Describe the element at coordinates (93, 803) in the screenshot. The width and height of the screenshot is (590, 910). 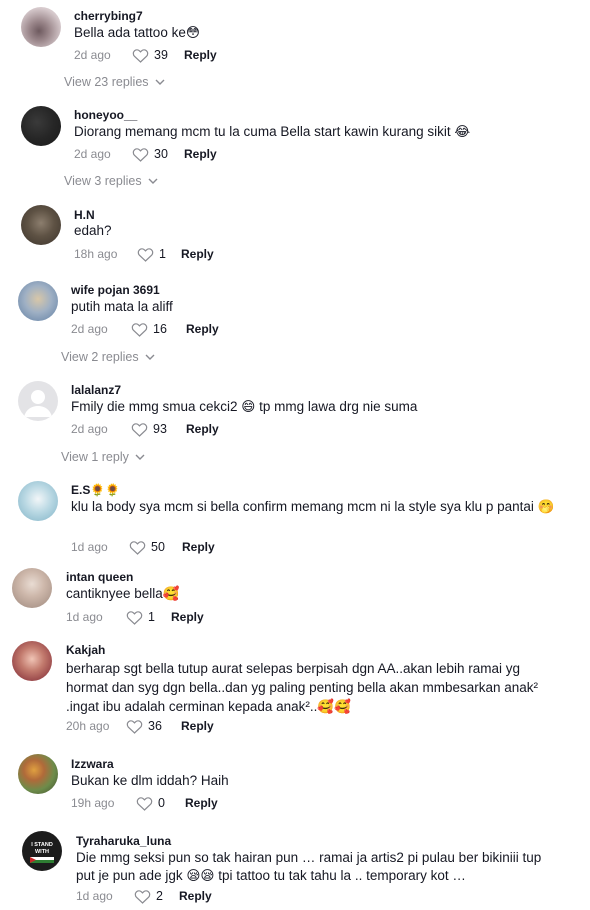
I see `comment-time: 19h ago` at that location.